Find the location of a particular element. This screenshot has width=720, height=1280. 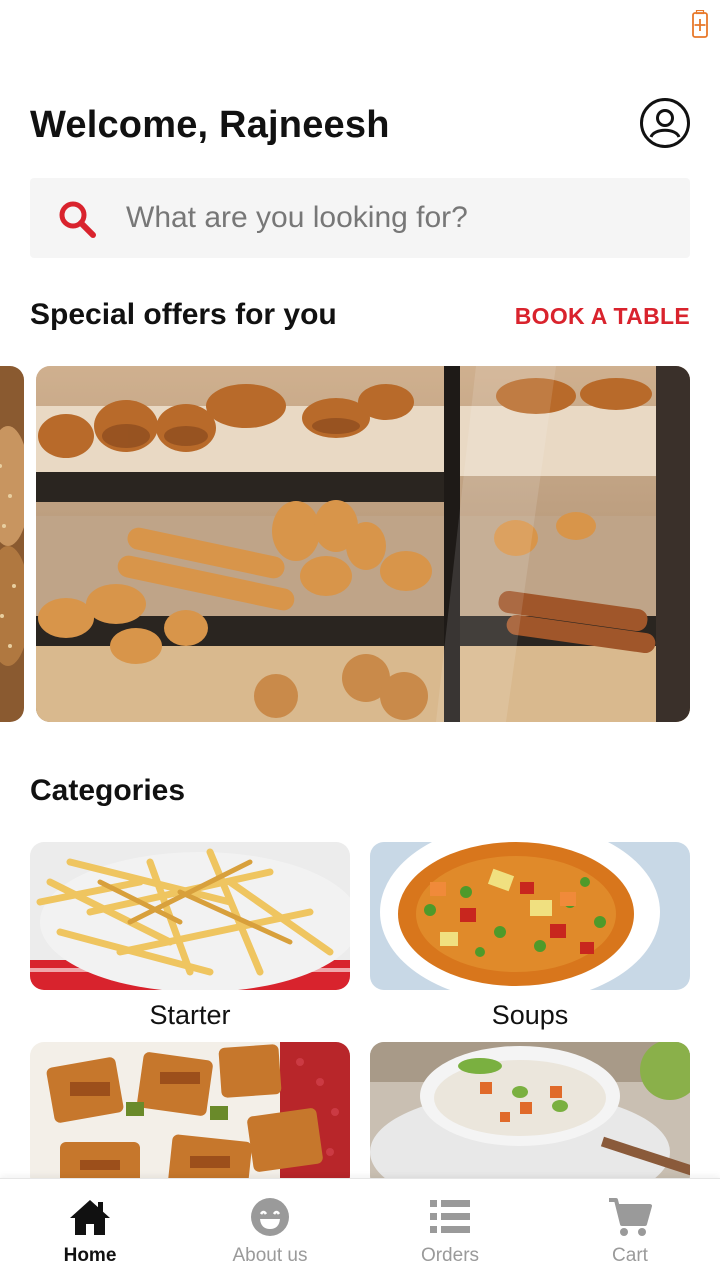

header: Welcome, Rajneesh is located at coordinates (360, 126).